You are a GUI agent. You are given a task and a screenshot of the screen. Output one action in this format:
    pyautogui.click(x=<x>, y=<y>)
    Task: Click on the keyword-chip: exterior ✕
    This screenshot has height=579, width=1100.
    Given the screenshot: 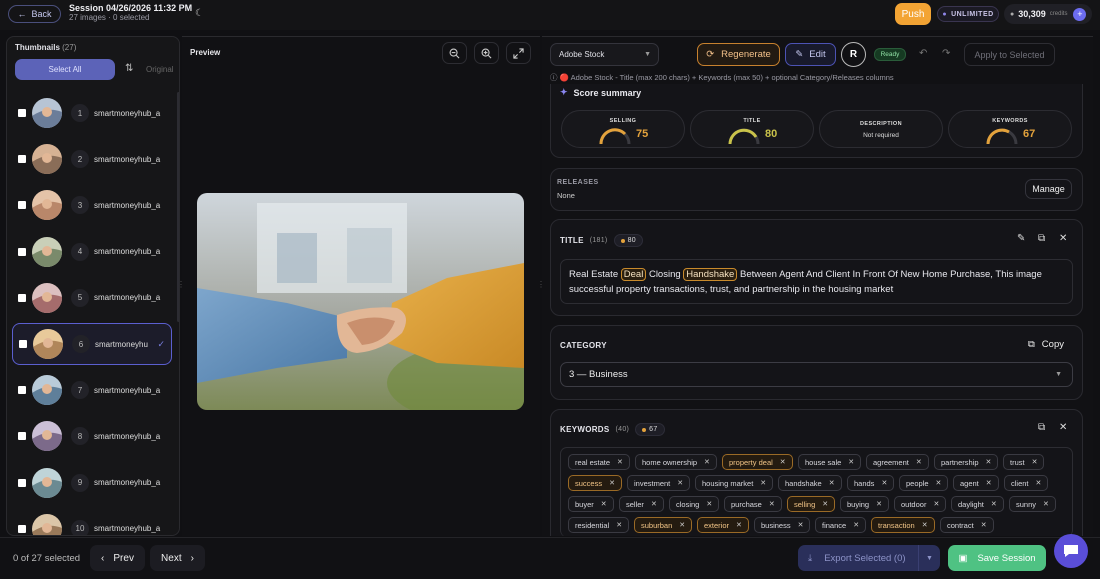 What is the action you would take?
    pyautogui.click(x=723, y=525)
    